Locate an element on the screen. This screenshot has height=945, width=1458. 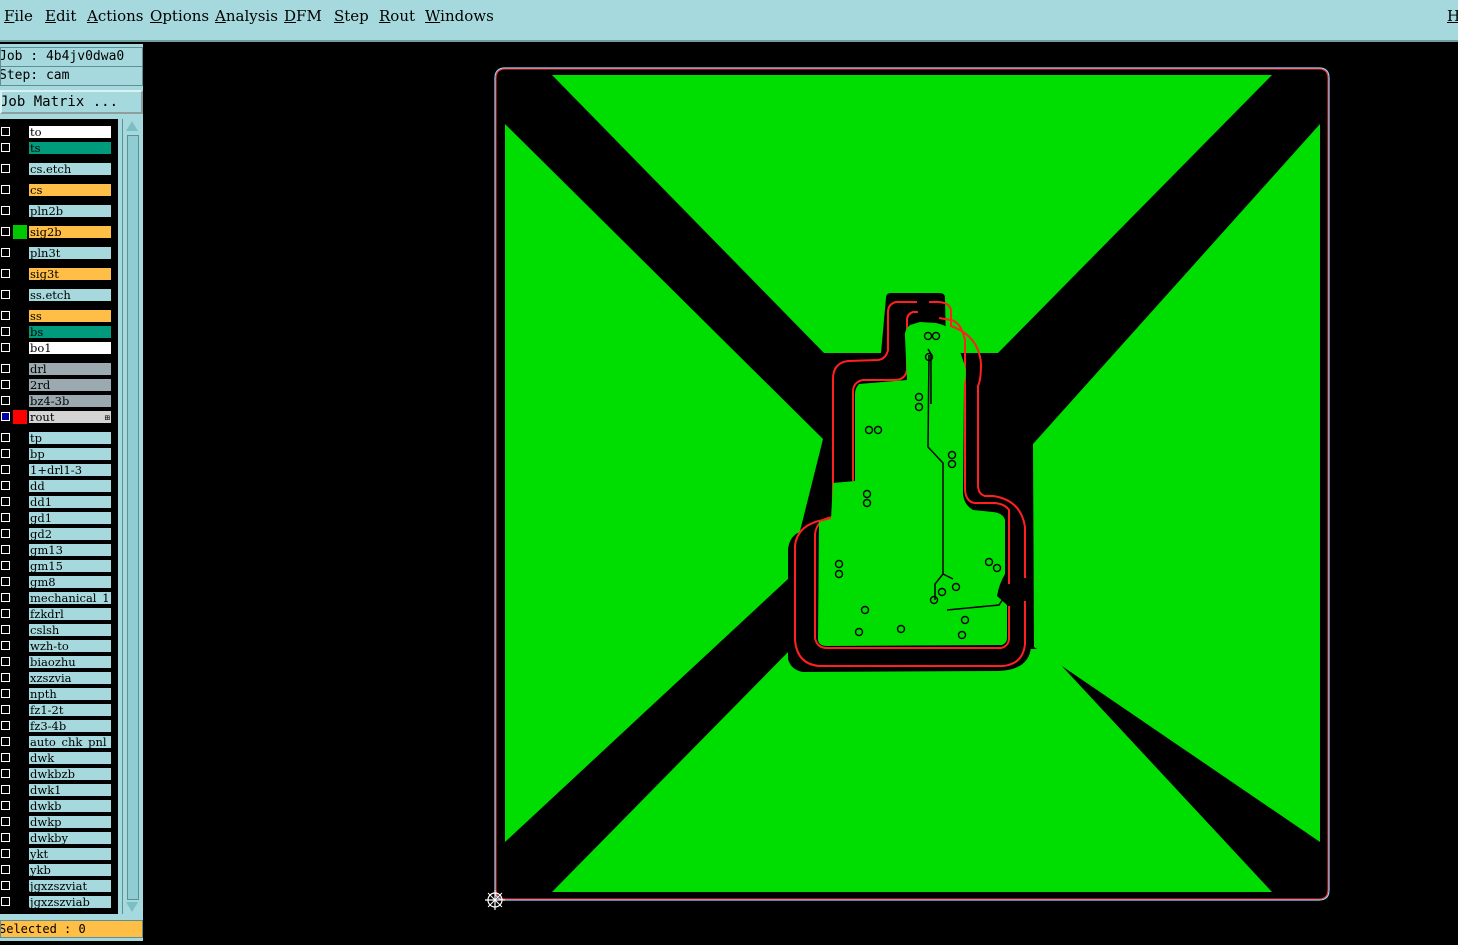
layer-name: fzkdrl is located at coordinates (70, 614).